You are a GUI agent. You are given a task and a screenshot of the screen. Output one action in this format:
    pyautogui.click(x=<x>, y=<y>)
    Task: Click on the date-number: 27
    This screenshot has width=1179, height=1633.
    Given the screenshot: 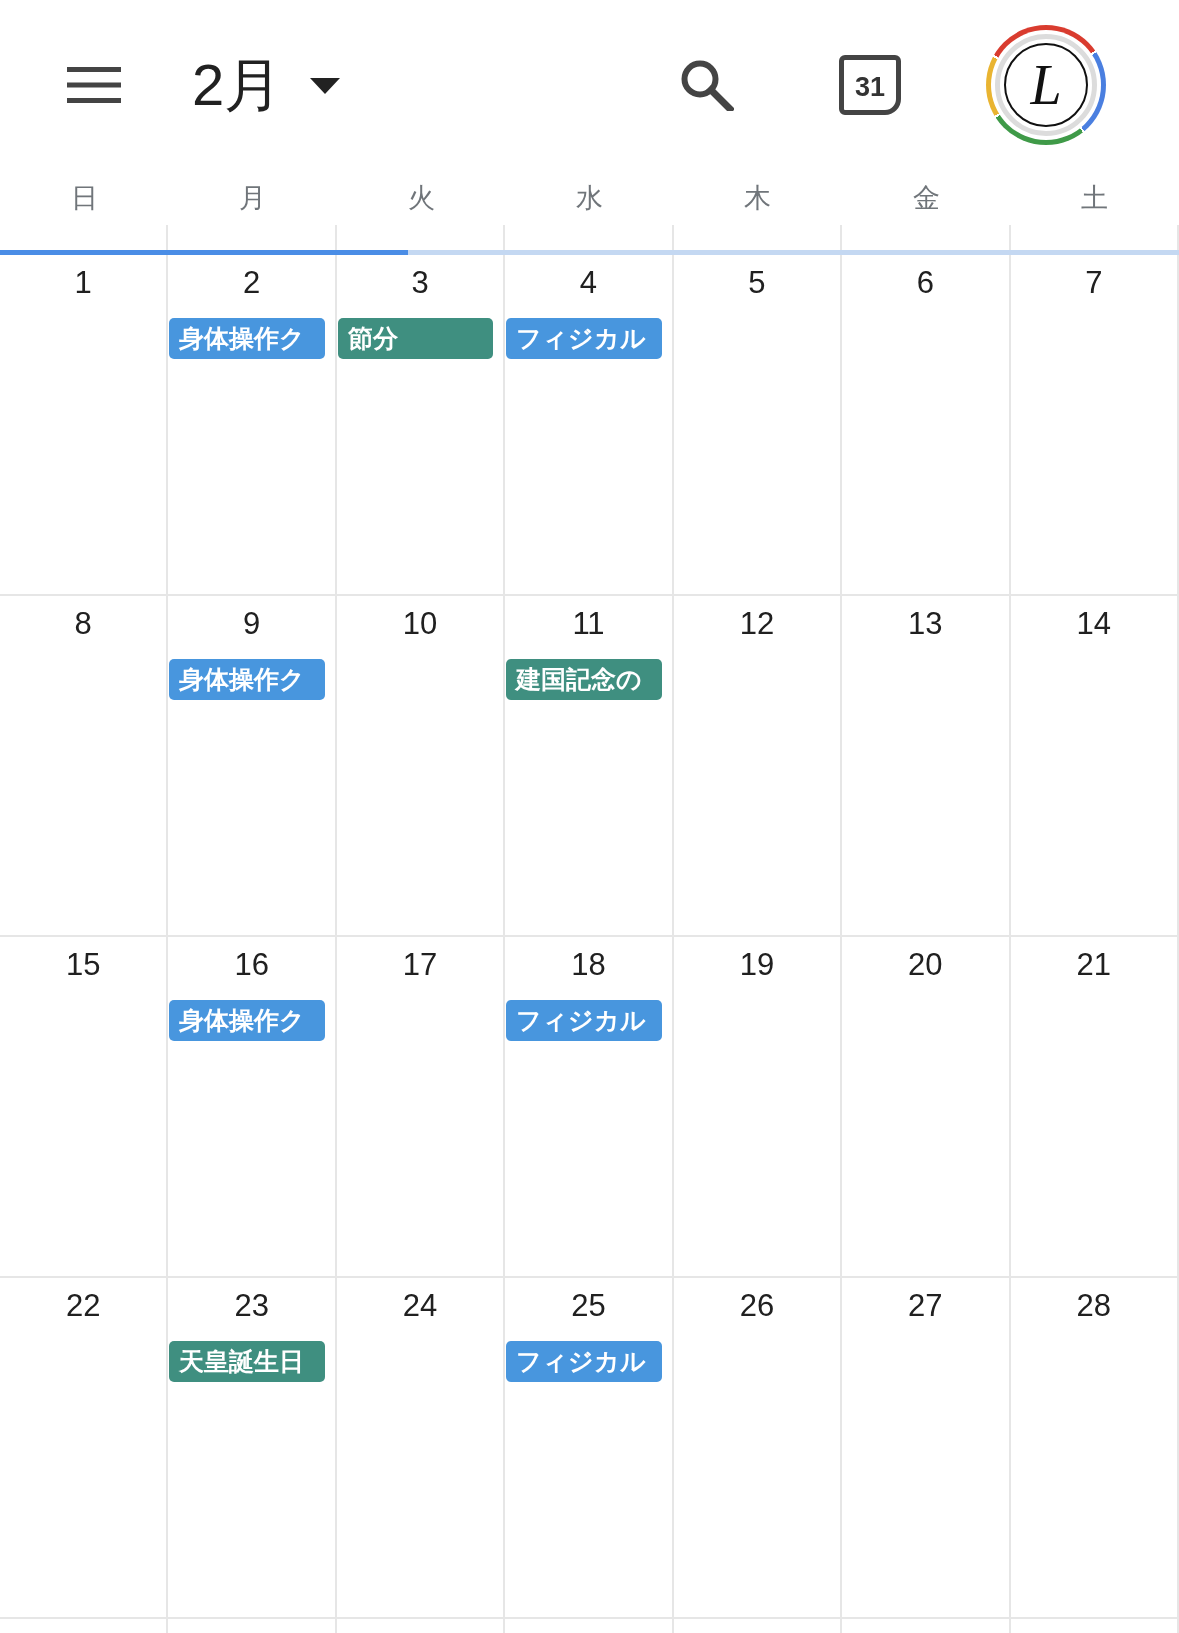 What is the action you would take?
    pyautogui.click(x=925, y=1306)
    